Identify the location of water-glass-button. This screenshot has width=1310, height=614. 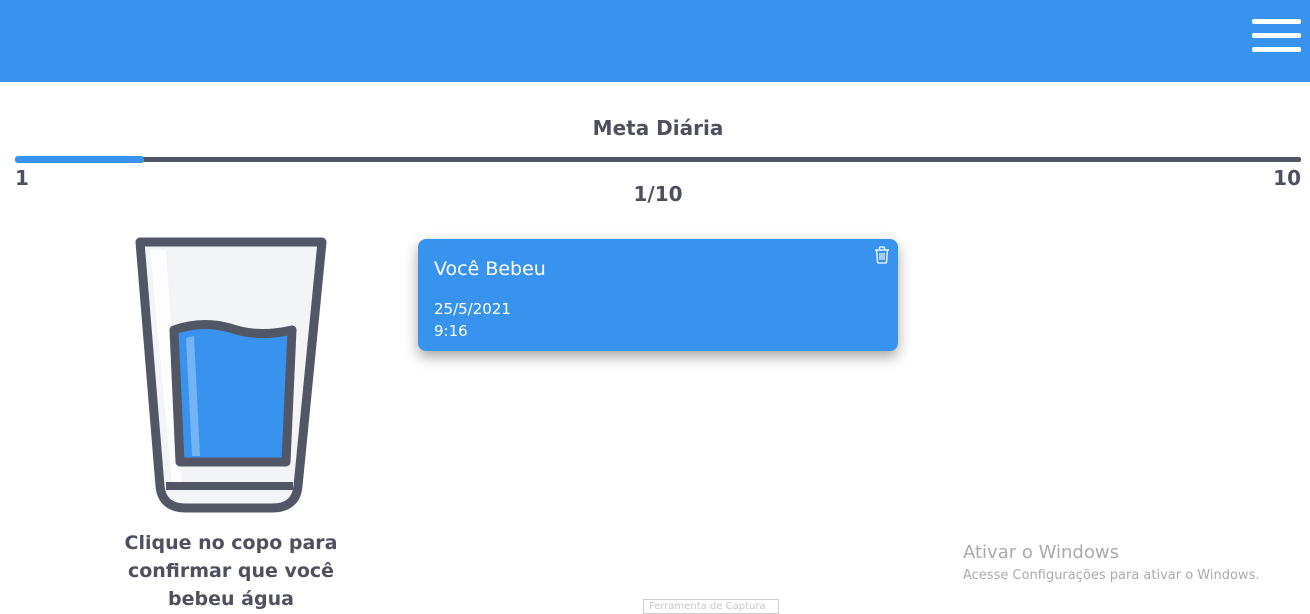
(230, 375).